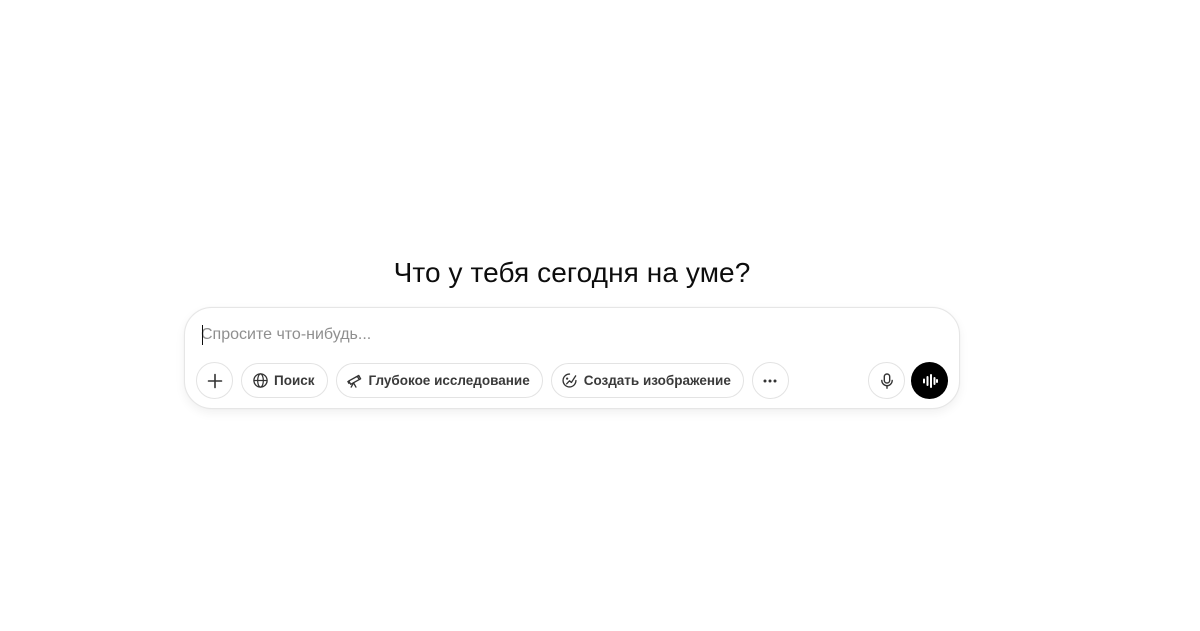  I want to click on plus-icon, so click(215, 381).